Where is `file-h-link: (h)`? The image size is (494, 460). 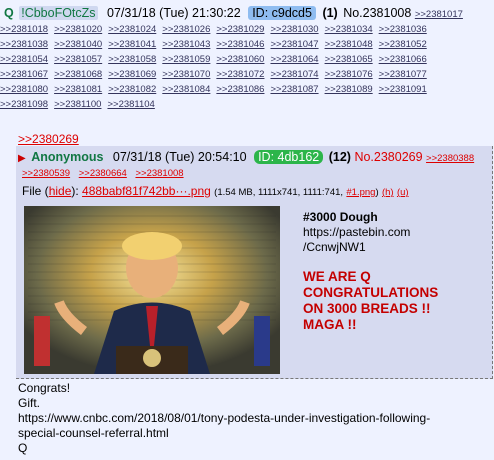
file-h-link: (h) is located at coordinates (388, 192).